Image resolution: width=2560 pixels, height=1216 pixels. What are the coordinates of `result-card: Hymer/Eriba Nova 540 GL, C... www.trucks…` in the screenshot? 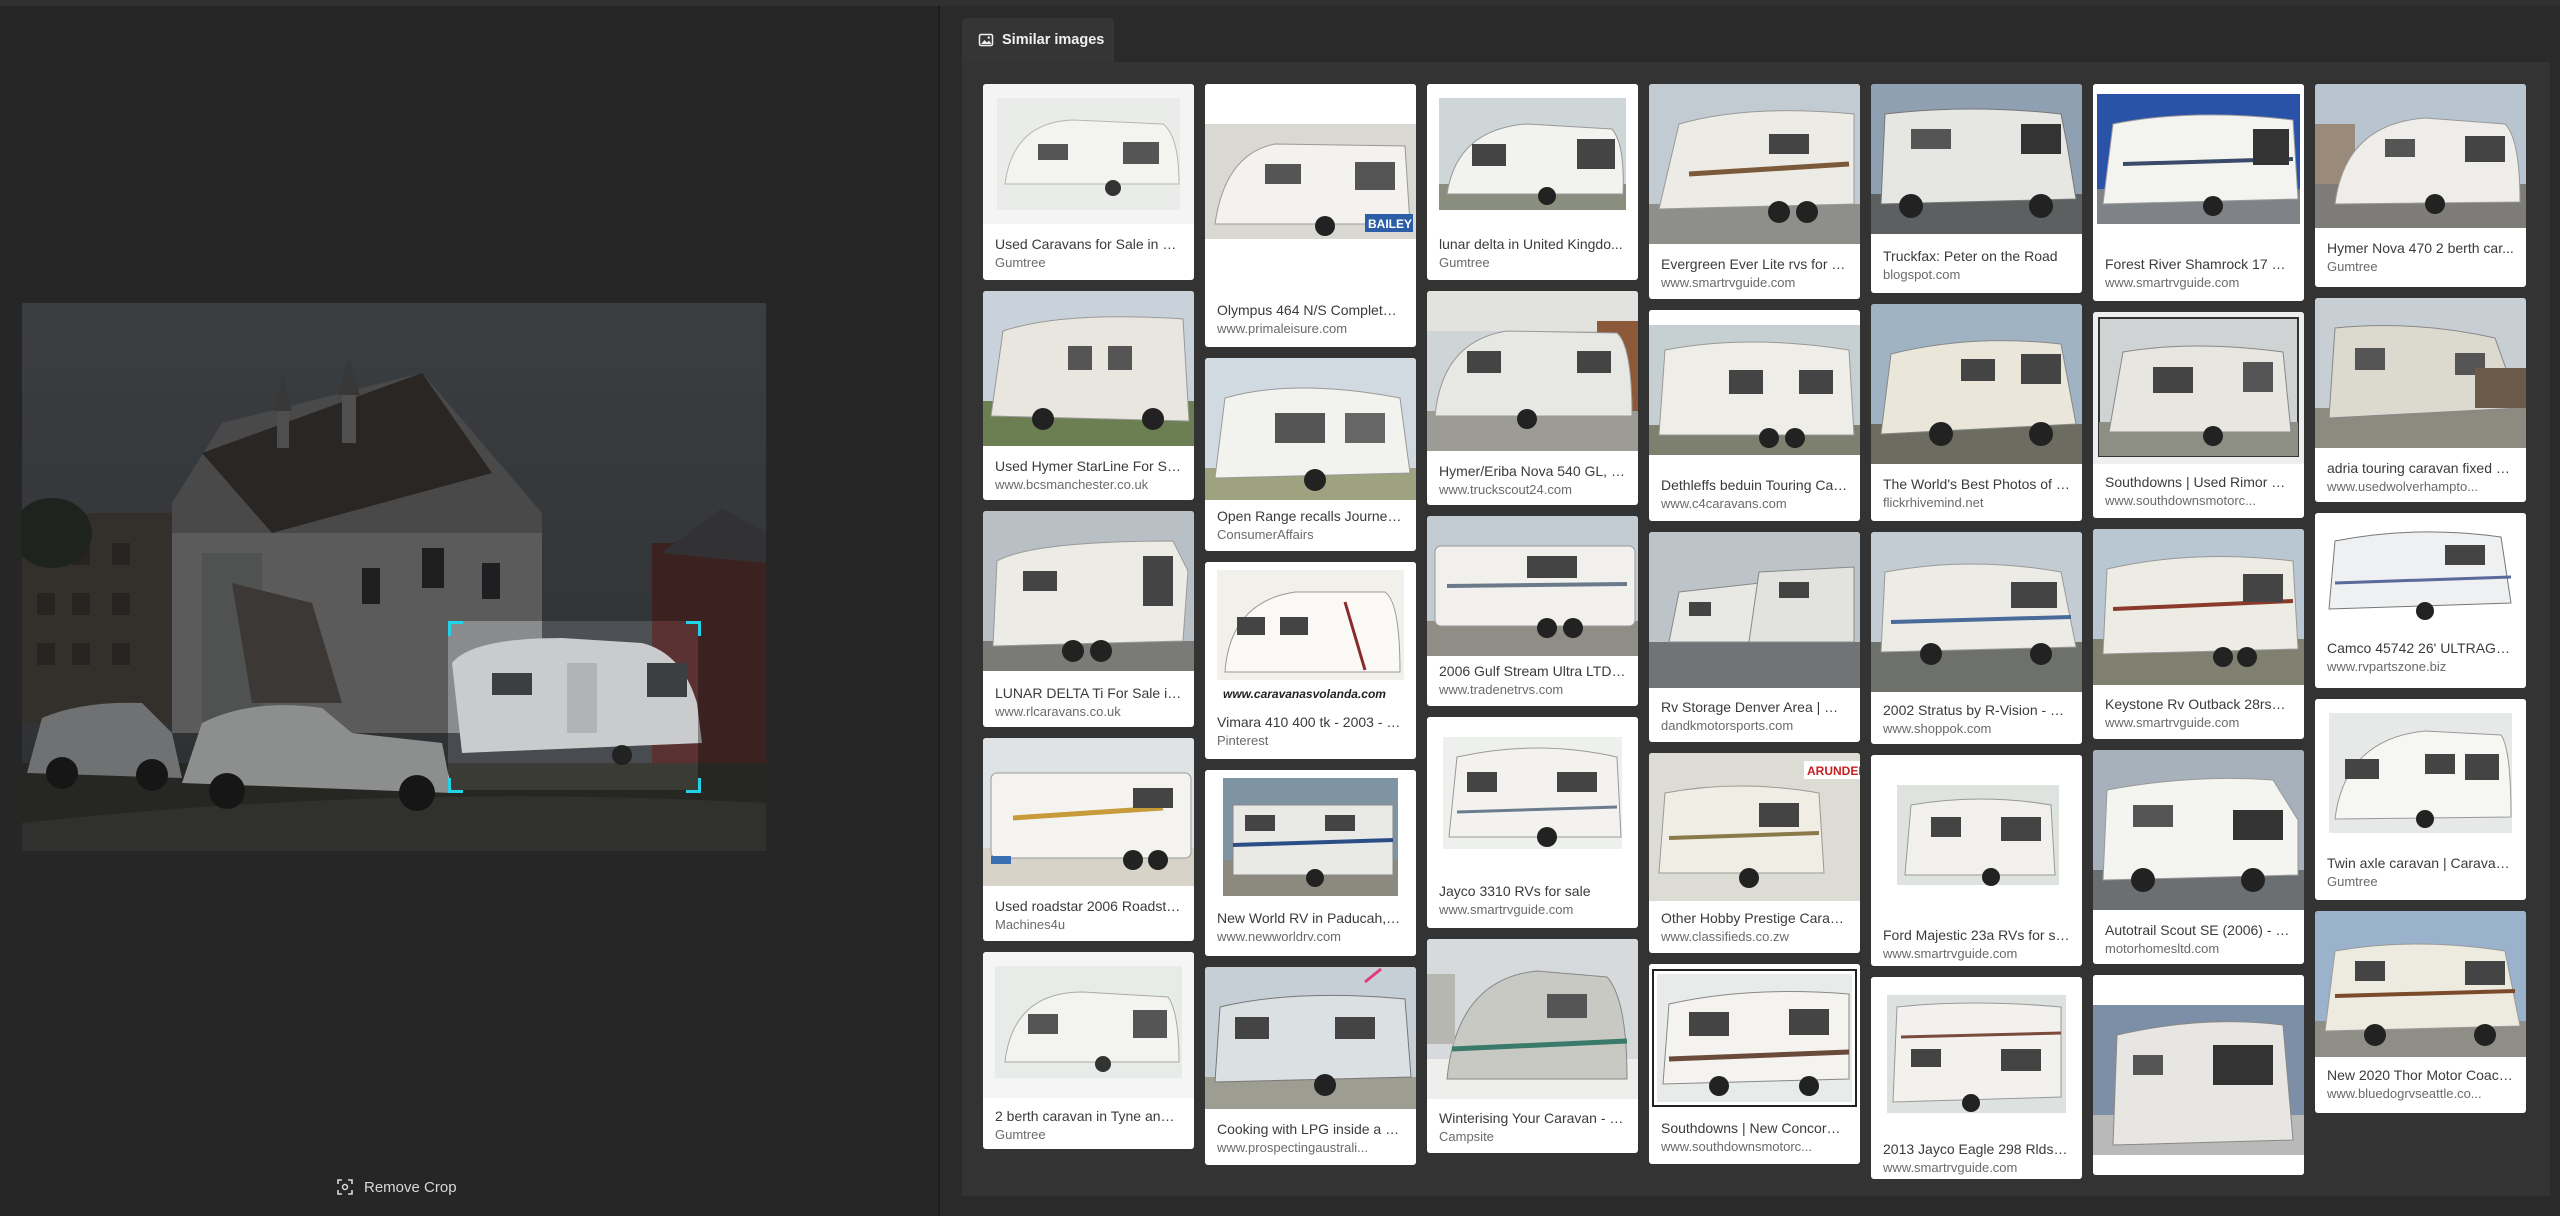 It's located at (1532, 398).